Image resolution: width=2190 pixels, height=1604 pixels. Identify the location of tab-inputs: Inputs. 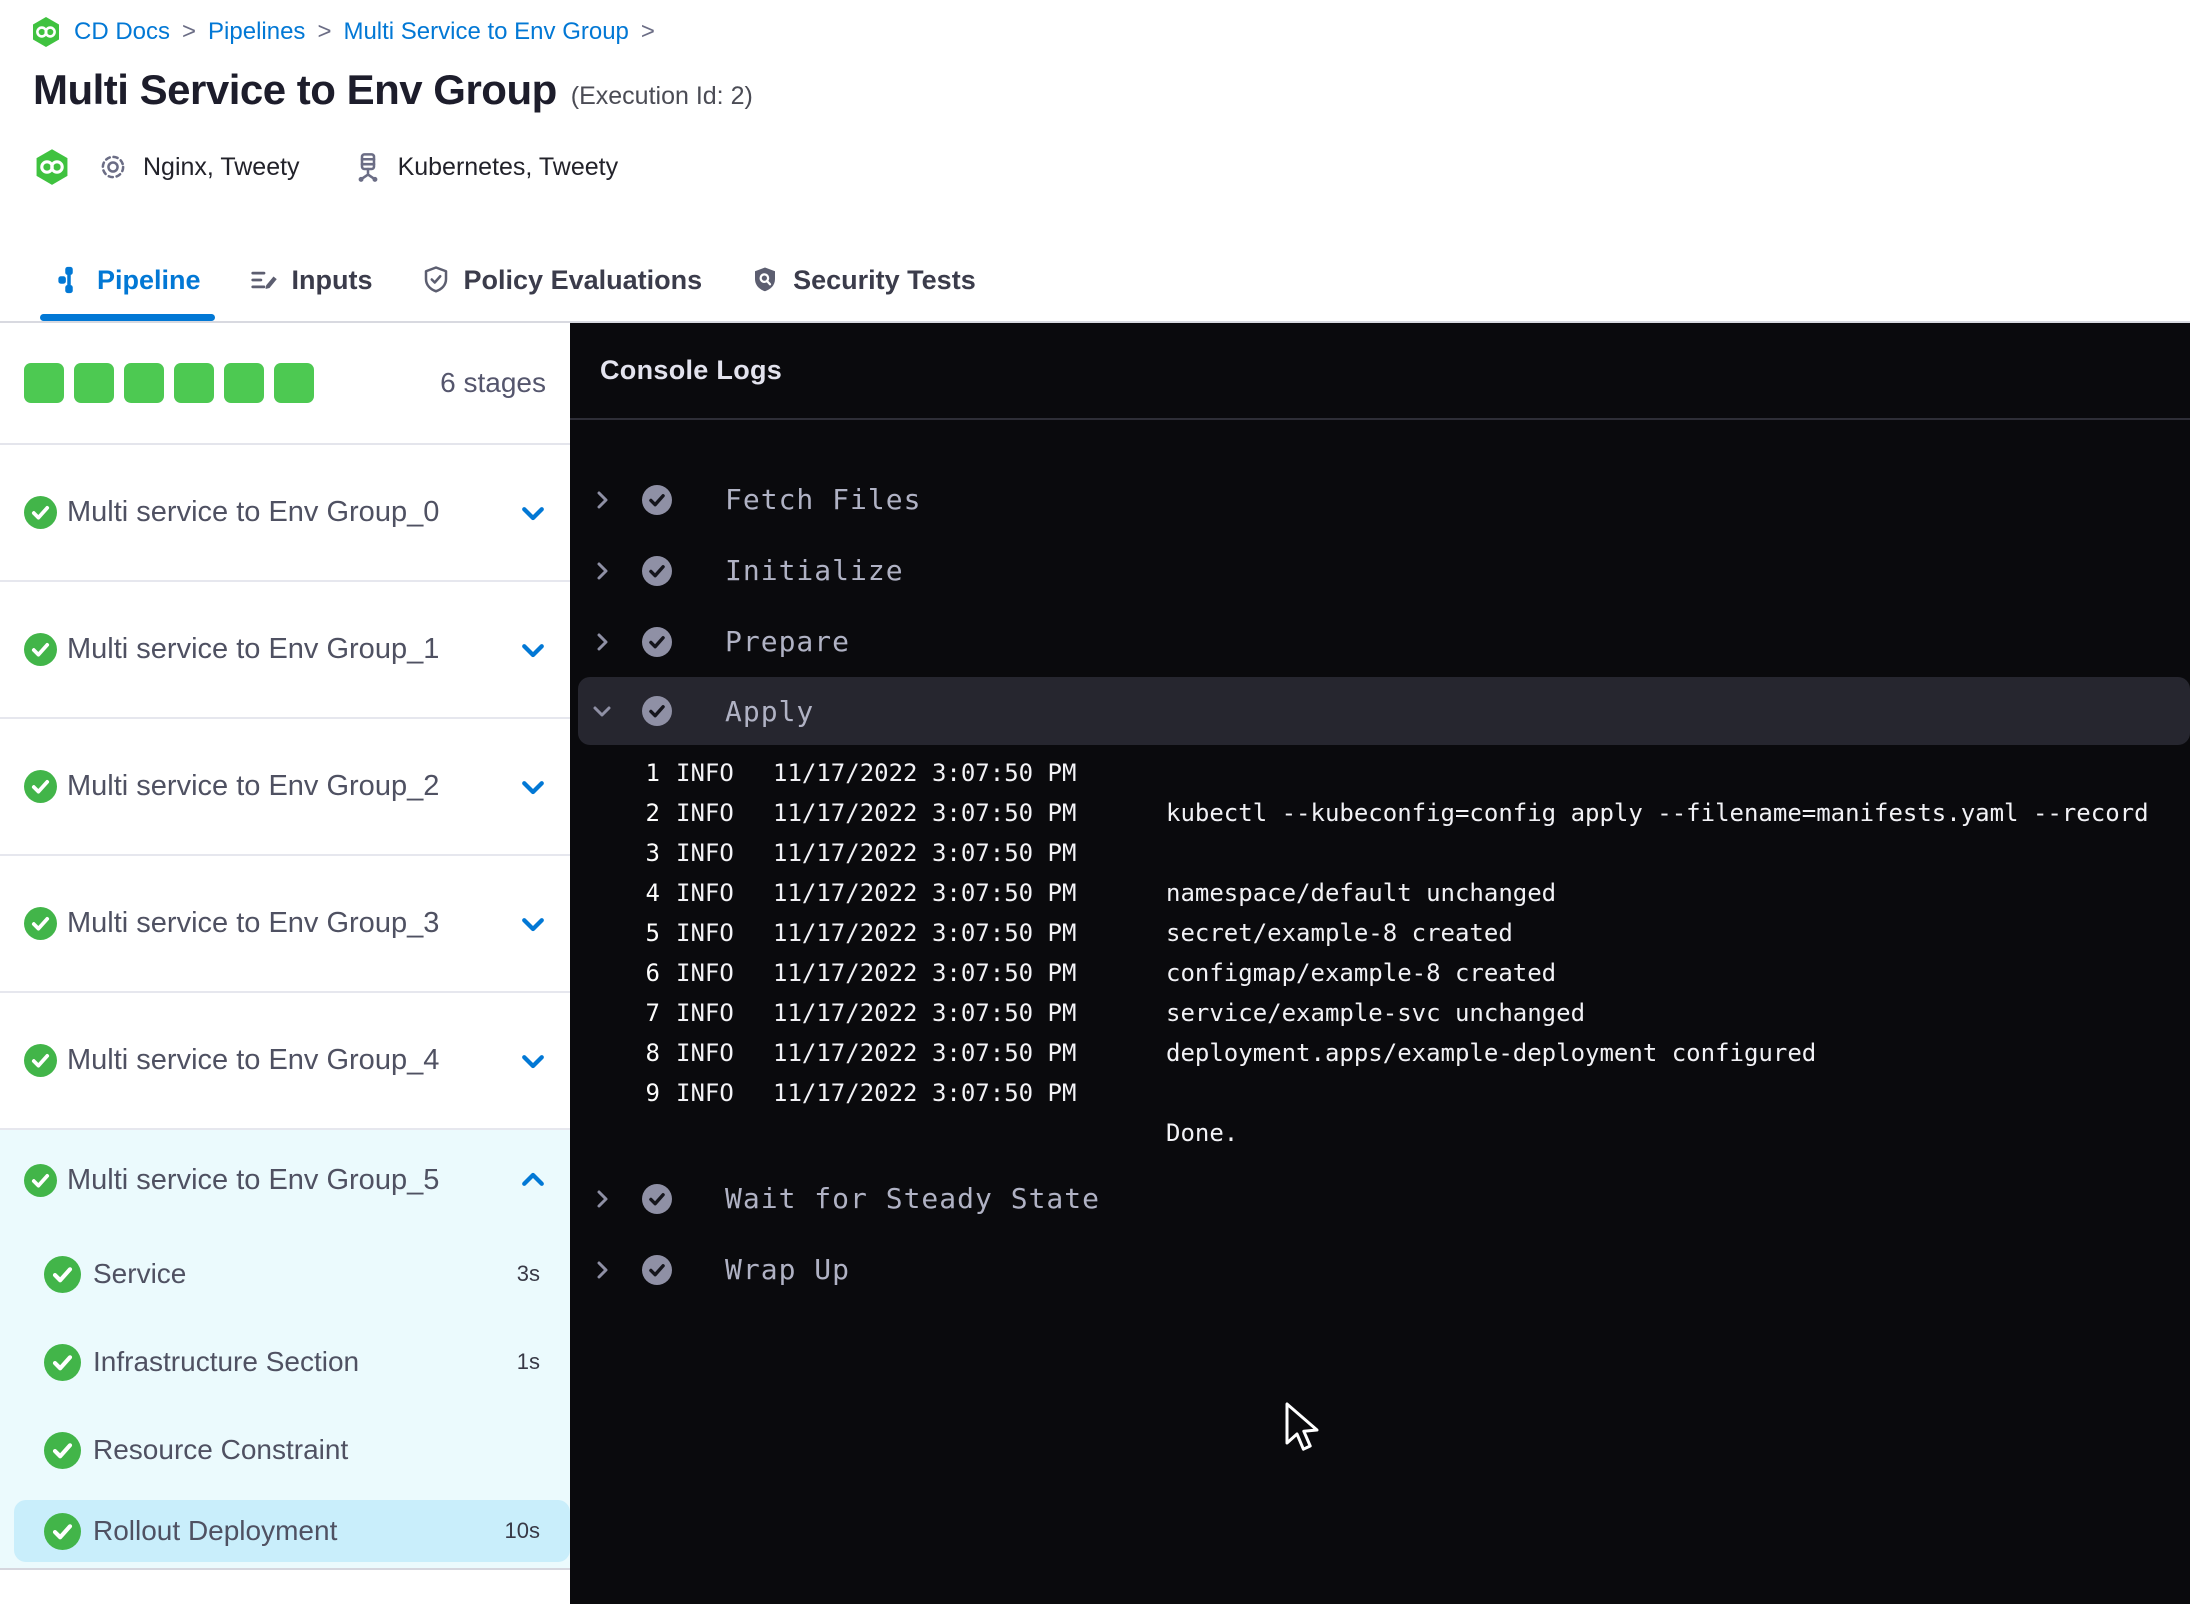
(311, 280).